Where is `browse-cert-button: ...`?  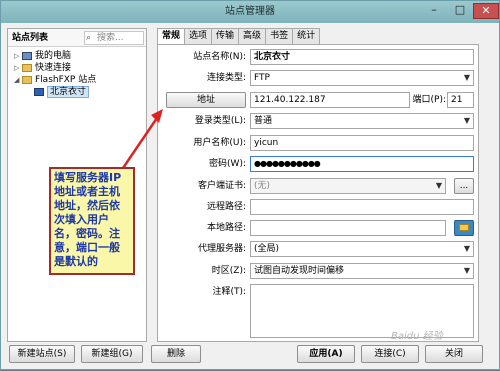 browse-cert-button: ... is located at coordinates (464, 186).